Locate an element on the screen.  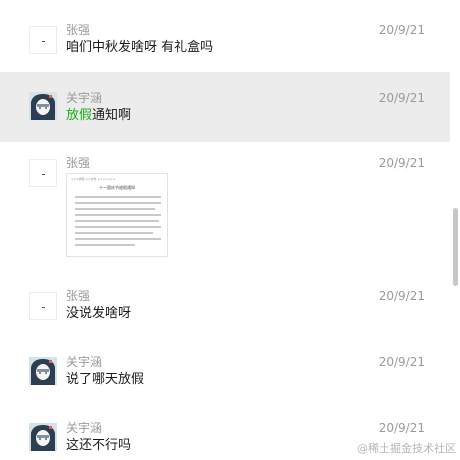
highlighted-text: 放假 is located at coordinates (79, 115).